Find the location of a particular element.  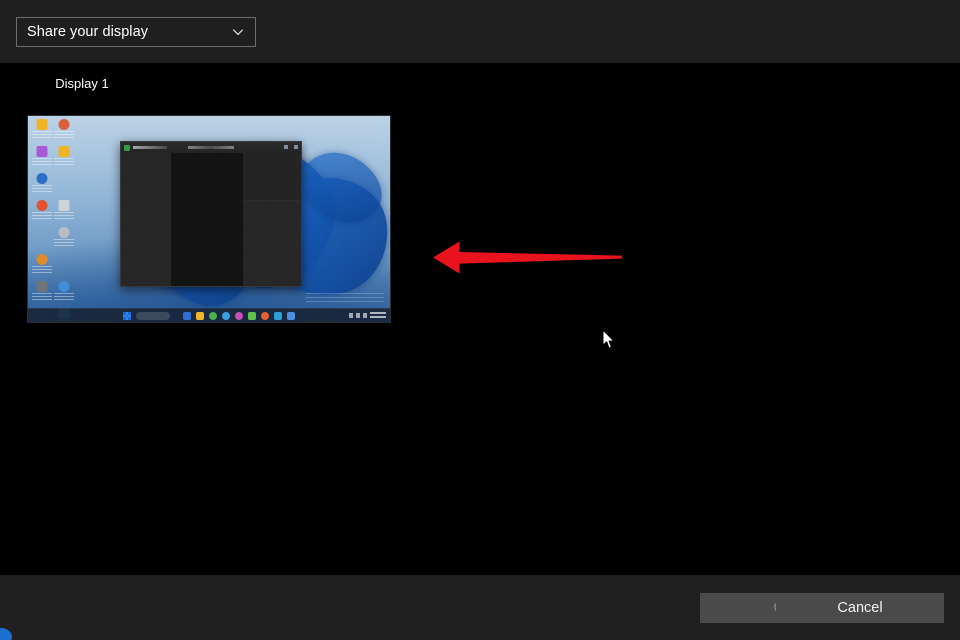

taskbar-search-box is located at coordinates (153, 315).